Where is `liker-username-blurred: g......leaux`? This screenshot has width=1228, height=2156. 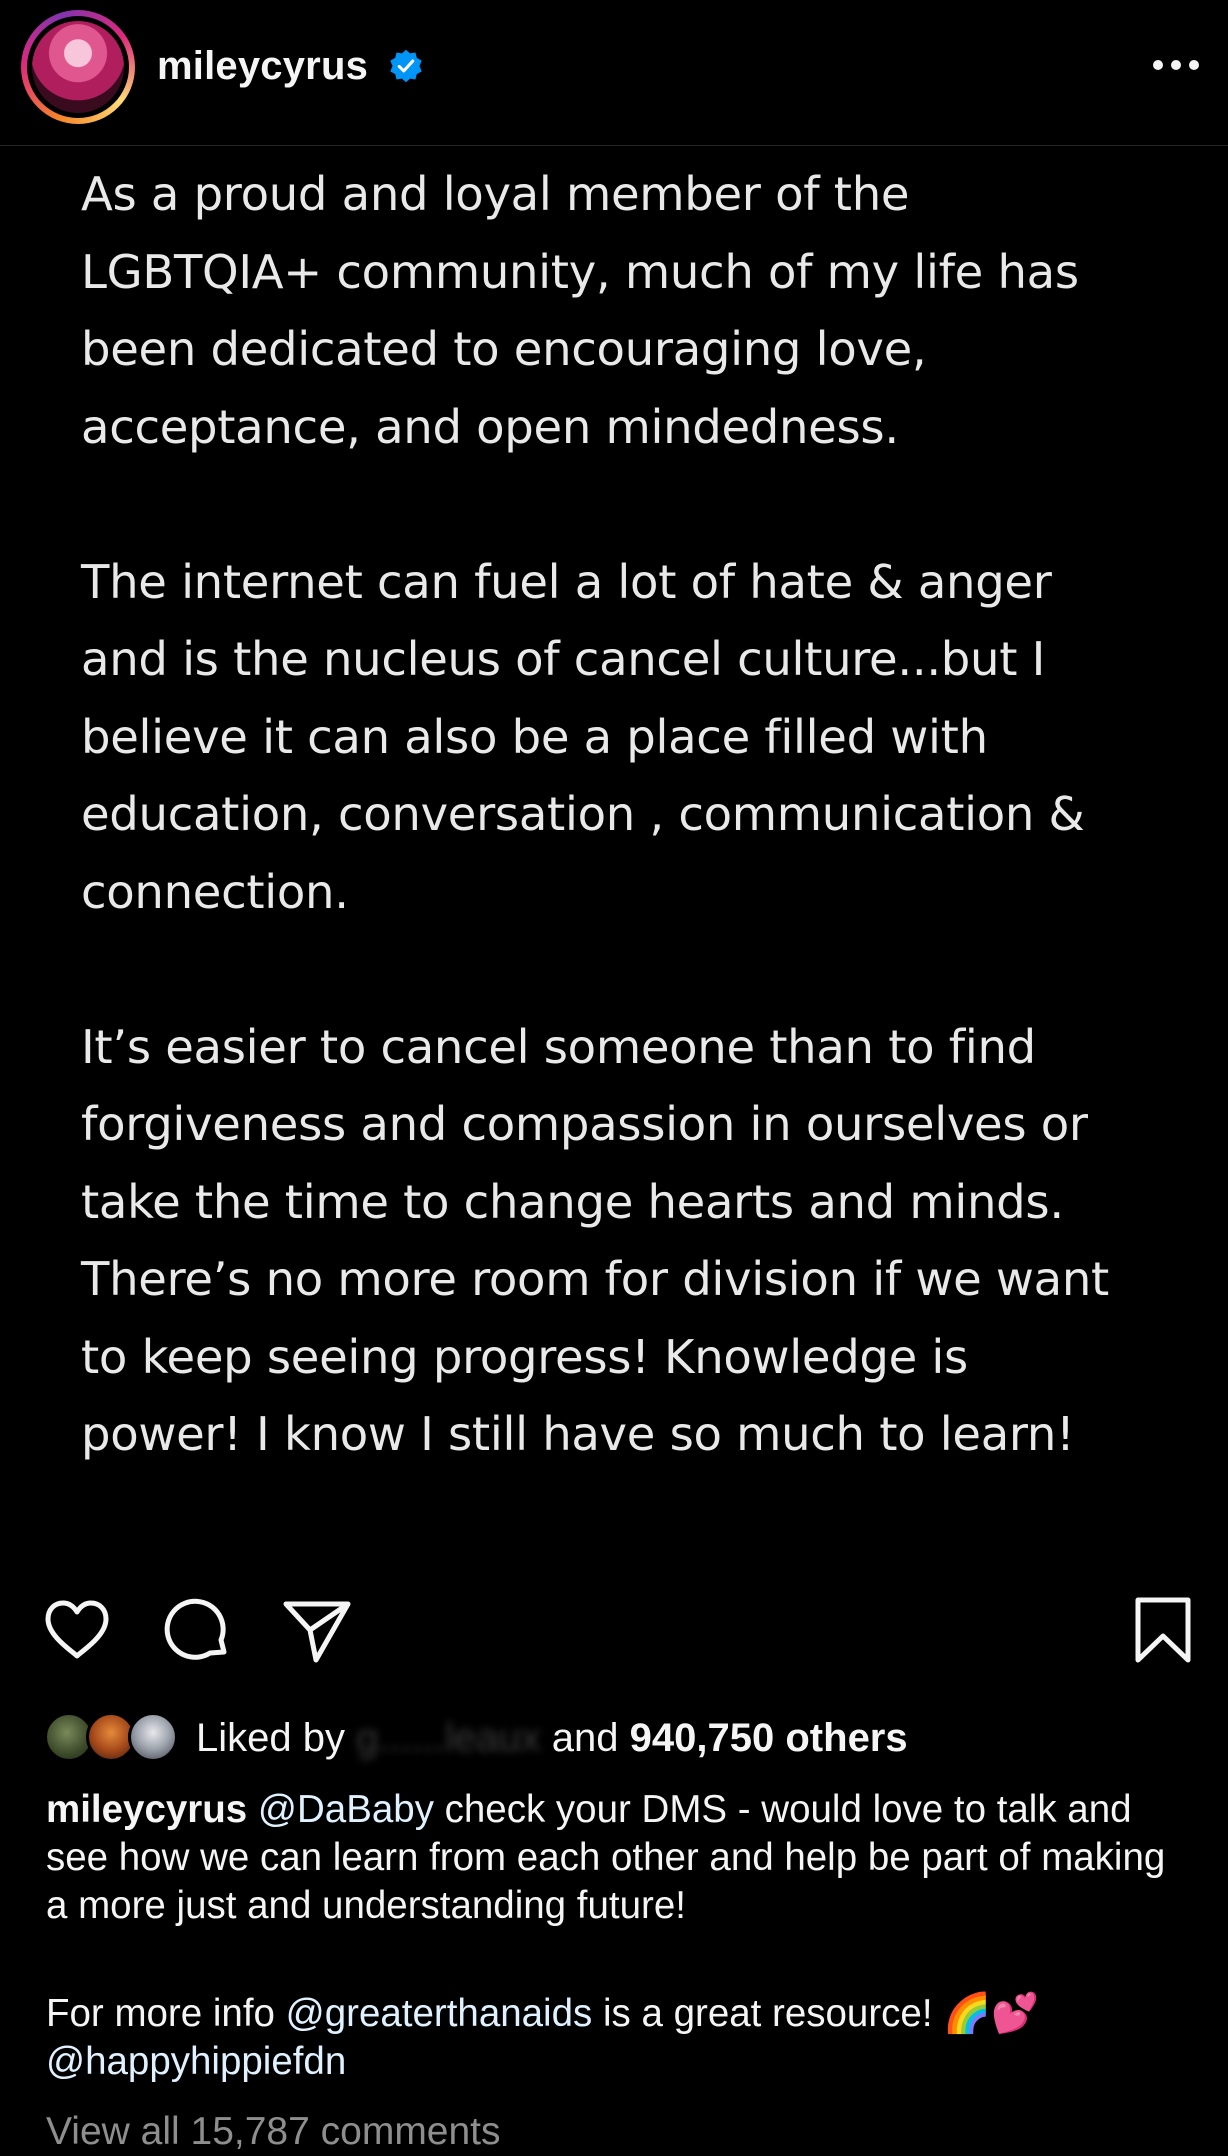 liker-username-blurred: g......leaux is located at coordinates (448, 1738).